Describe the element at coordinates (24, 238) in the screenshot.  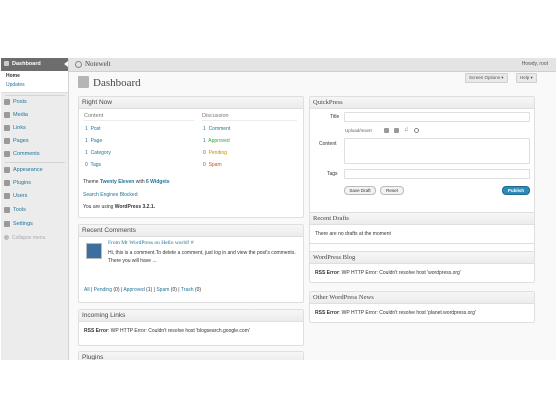
I see `collapse-menu-button: Collapse menu` at that location.